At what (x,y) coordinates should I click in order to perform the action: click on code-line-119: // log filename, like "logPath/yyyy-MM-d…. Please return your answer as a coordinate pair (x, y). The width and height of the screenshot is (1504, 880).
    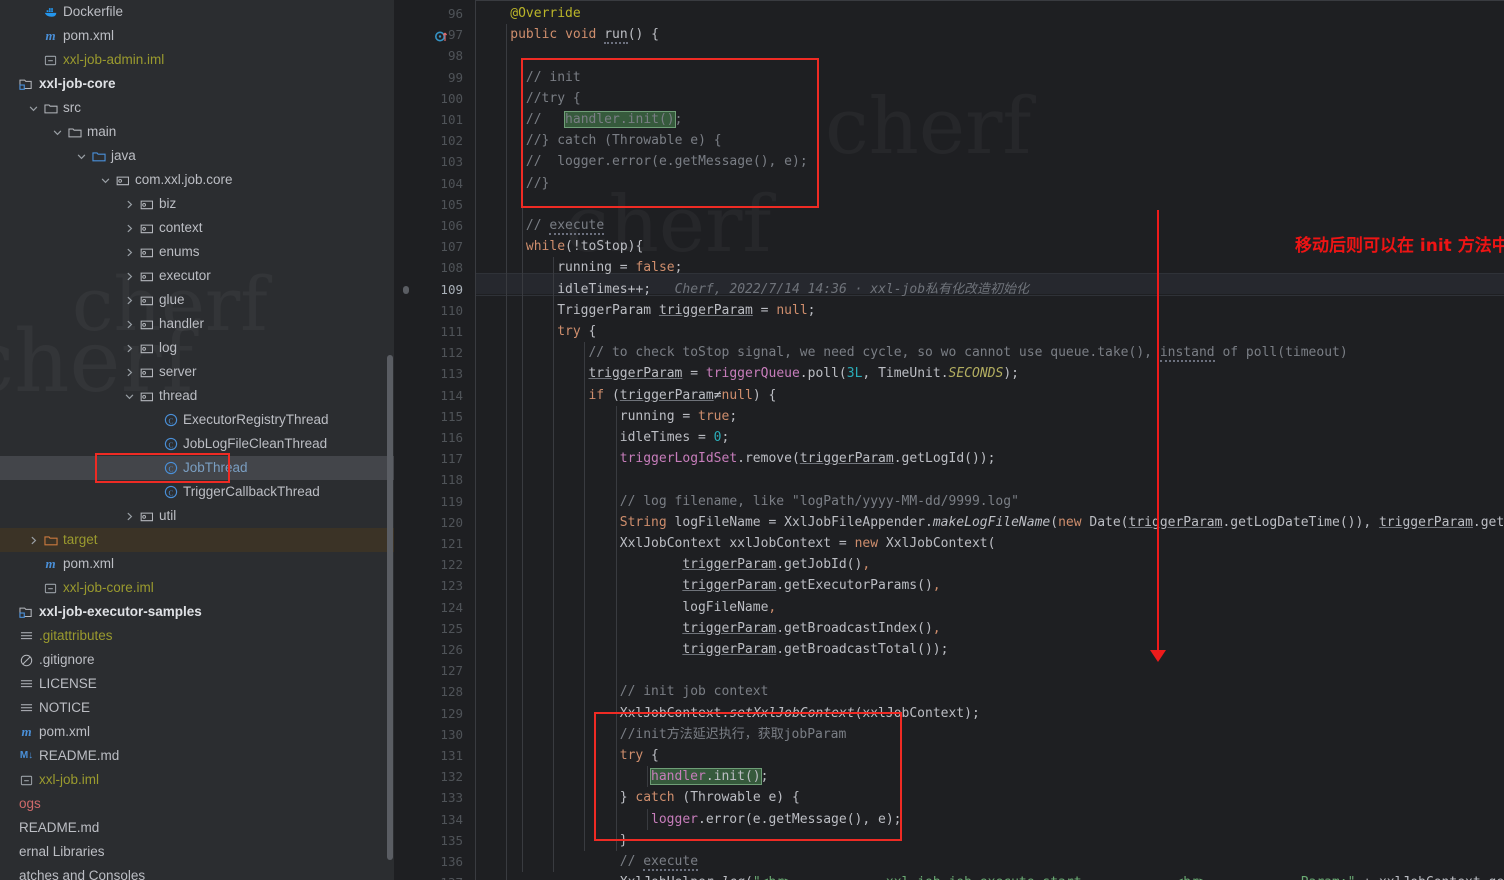
    Looking at the image, I should click on (819, 501).